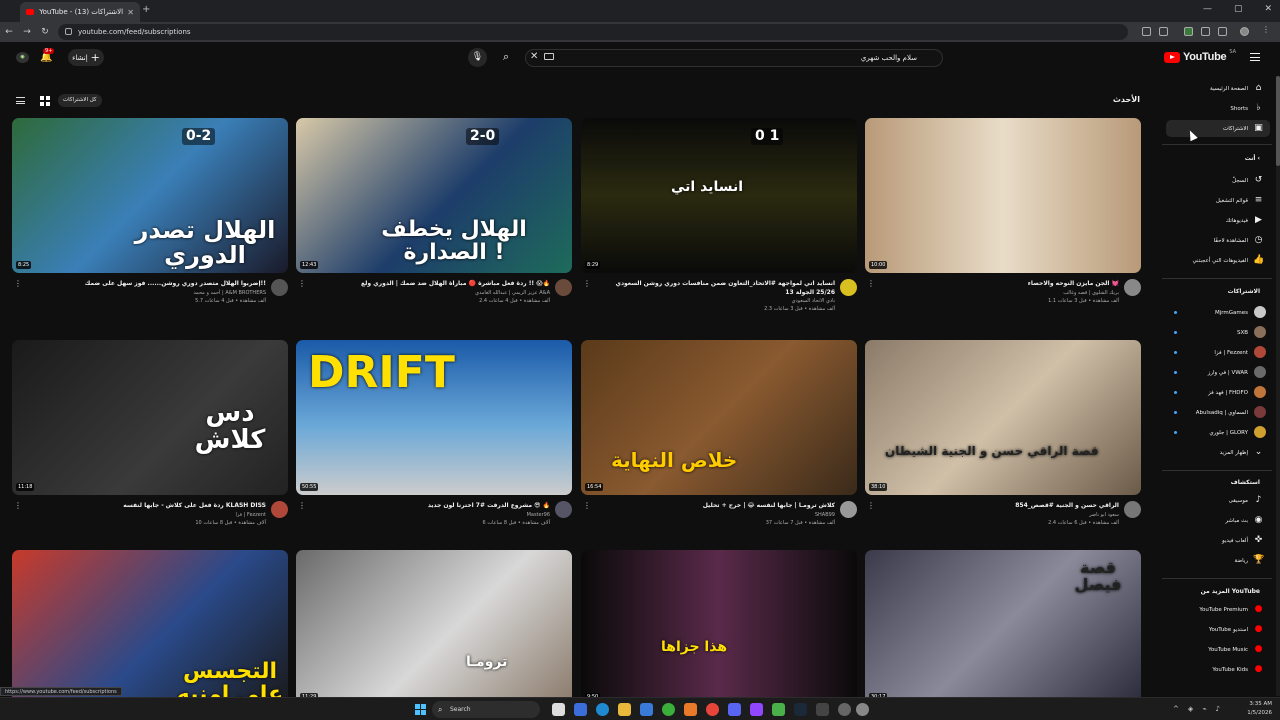  Describe the element at coordinates (580, 709) in the screenshot. I see `widgets-icon` at that location.